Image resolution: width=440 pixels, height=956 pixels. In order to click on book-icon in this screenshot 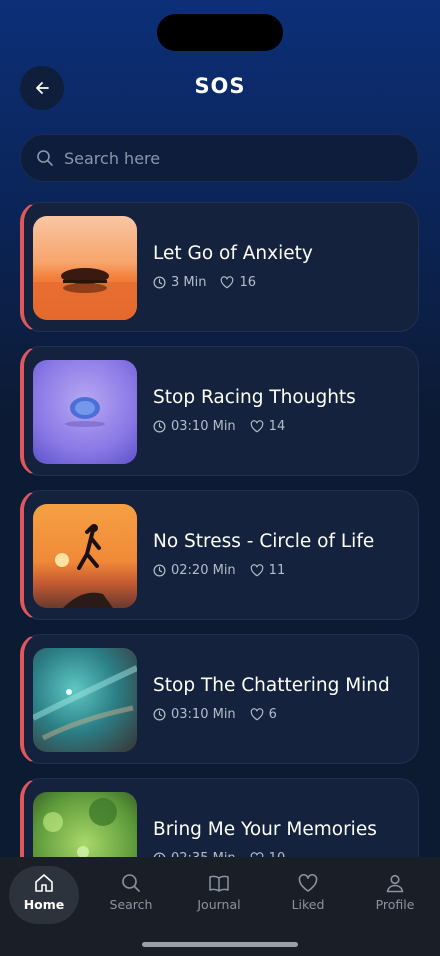, I will do `click(219, 883)`.